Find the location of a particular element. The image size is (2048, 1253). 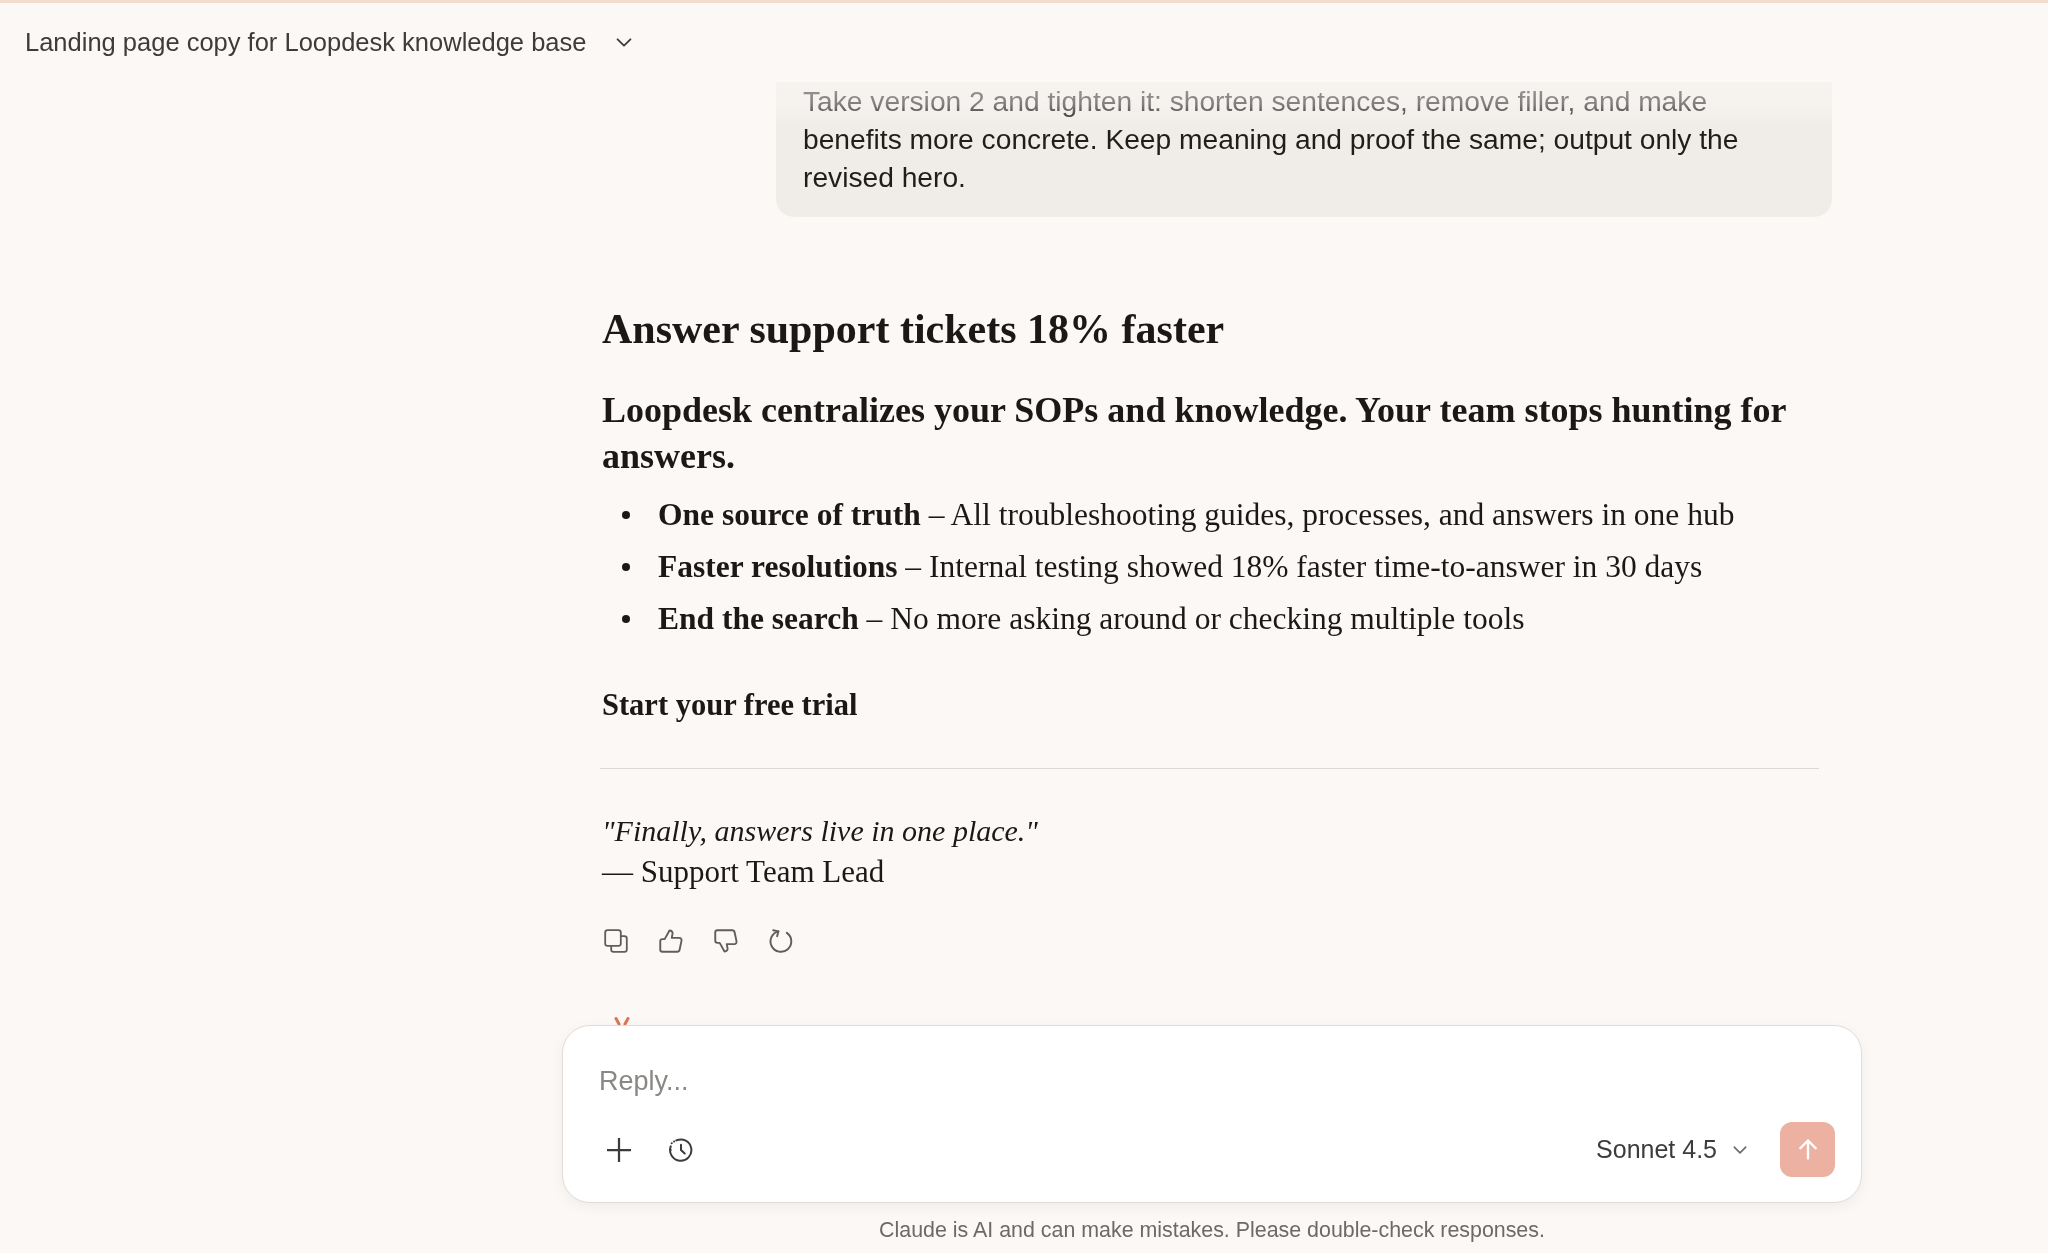

arrow-up-icon is located at coordinates (1807, 1149).